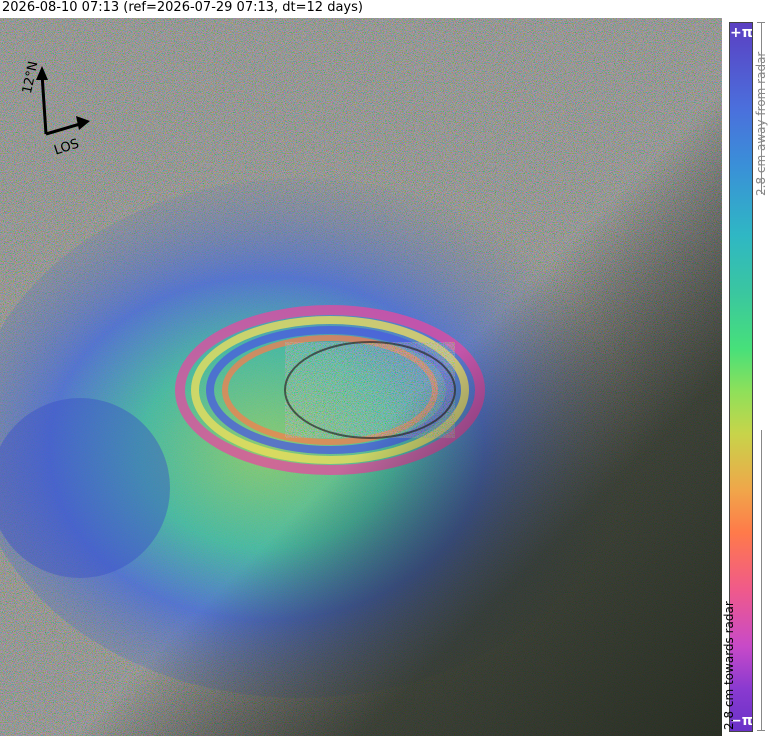 Image resolution: width=770 pixels, height=736 pixels. What do you see at coordinates (59, 110) in the screenshot?
I see `orientation-indicator: 12°N LOS` at bounding box center [59, 110].